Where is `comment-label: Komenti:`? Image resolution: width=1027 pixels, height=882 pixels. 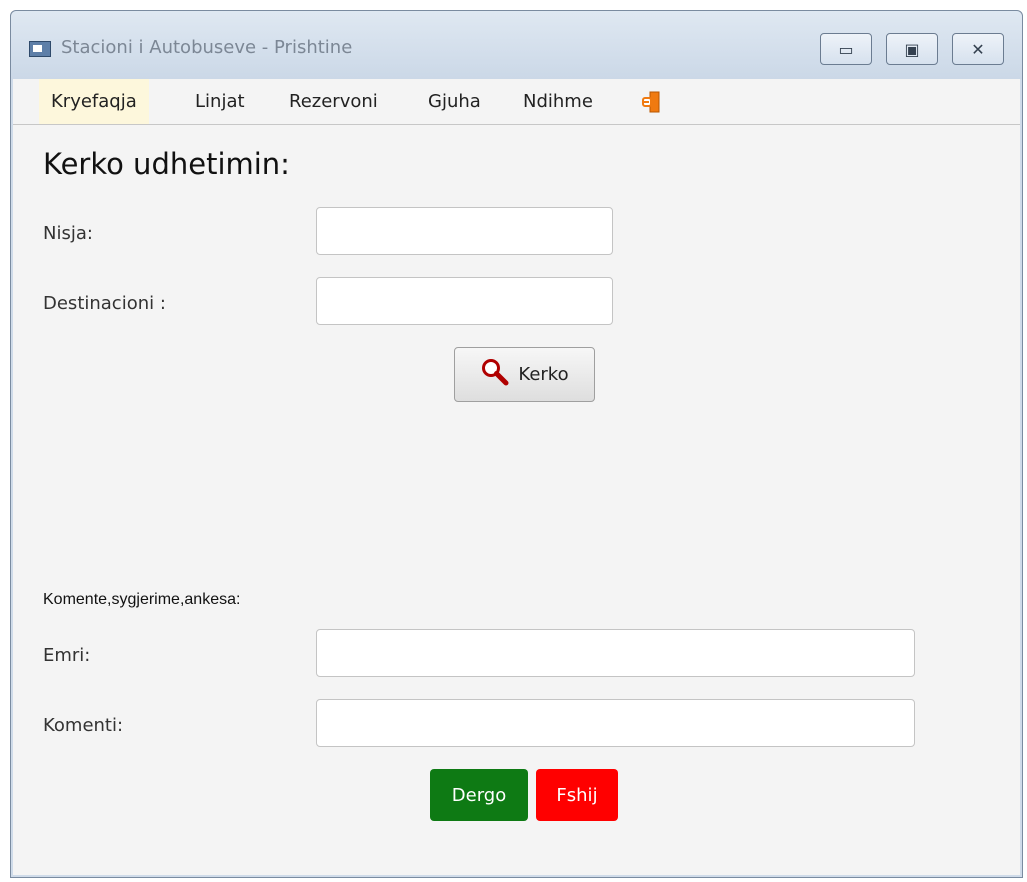 comment-label: Komenti: is located at coordinates (83, 725).